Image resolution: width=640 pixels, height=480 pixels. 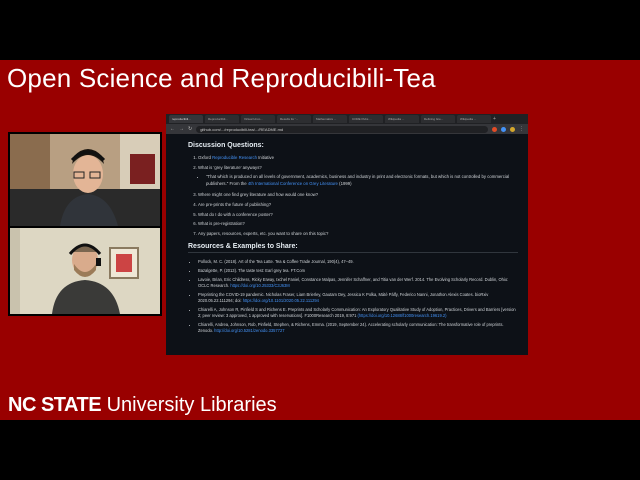 What do you see at coordinates (172, 129) in the screenshot?
I see `back-icon: ←` at bounding box center [172, 129].